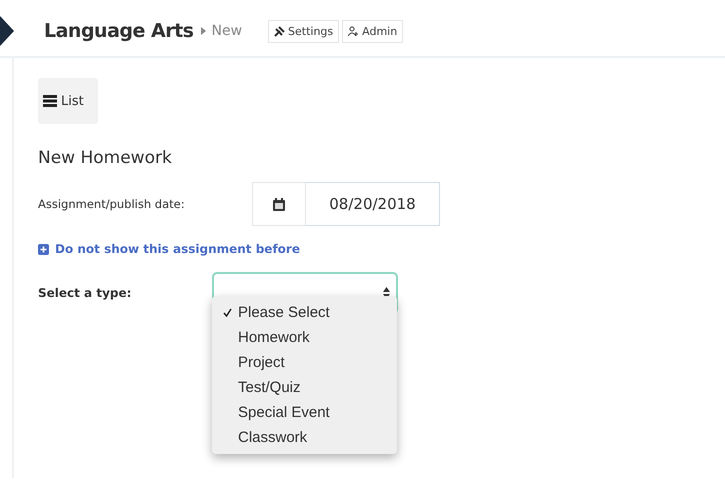 This screenshot has width=725, height=490. What do you see at coordinates (226, 31) in the screenshot?
I see `breadcrumb-text: New` at bounding box center [226, 31].